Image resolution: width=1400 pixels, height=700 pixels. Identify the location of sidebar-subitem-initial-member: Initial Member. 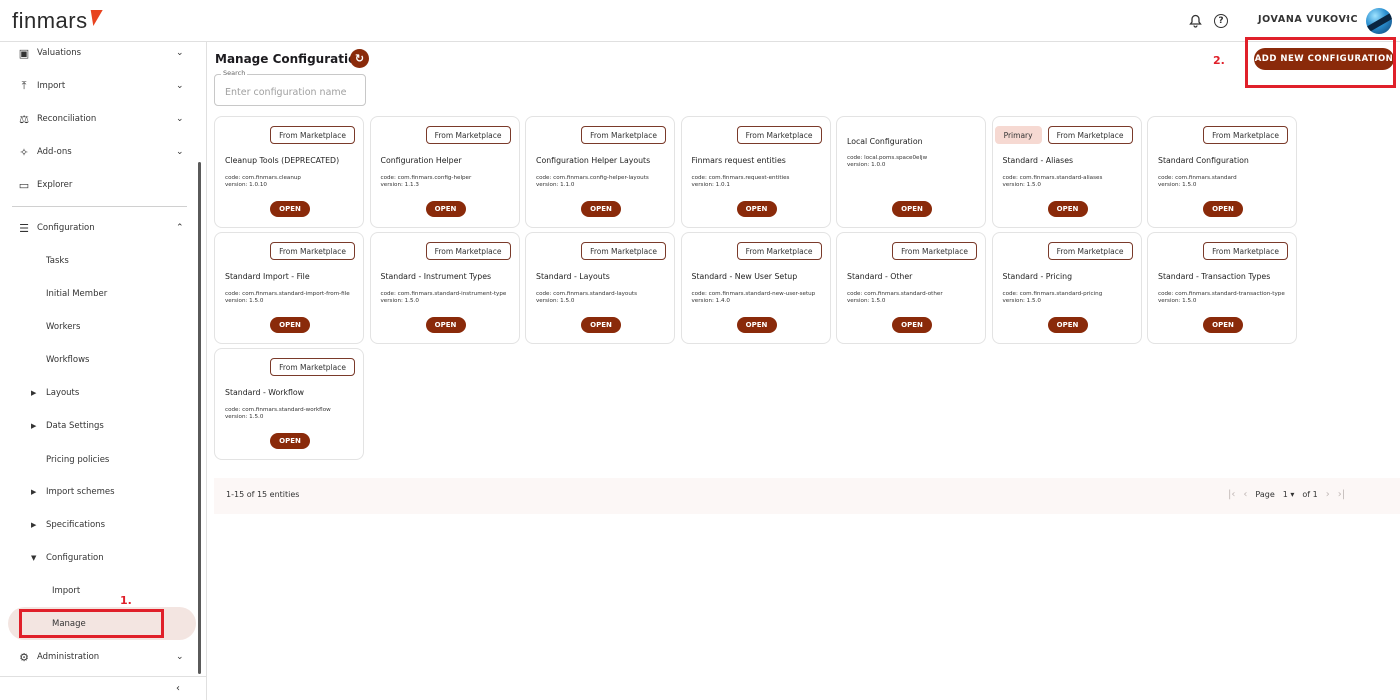
(98, 294).